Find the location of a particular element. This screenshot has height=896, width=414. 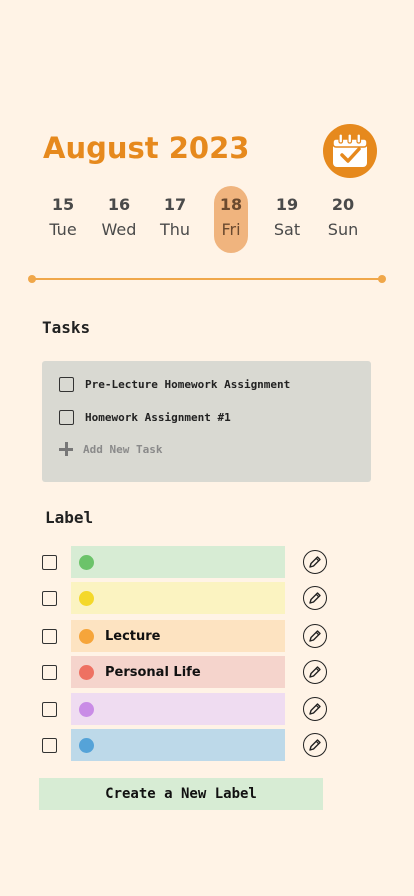

page-title: August 2023 is located at coordinates (146, 148).